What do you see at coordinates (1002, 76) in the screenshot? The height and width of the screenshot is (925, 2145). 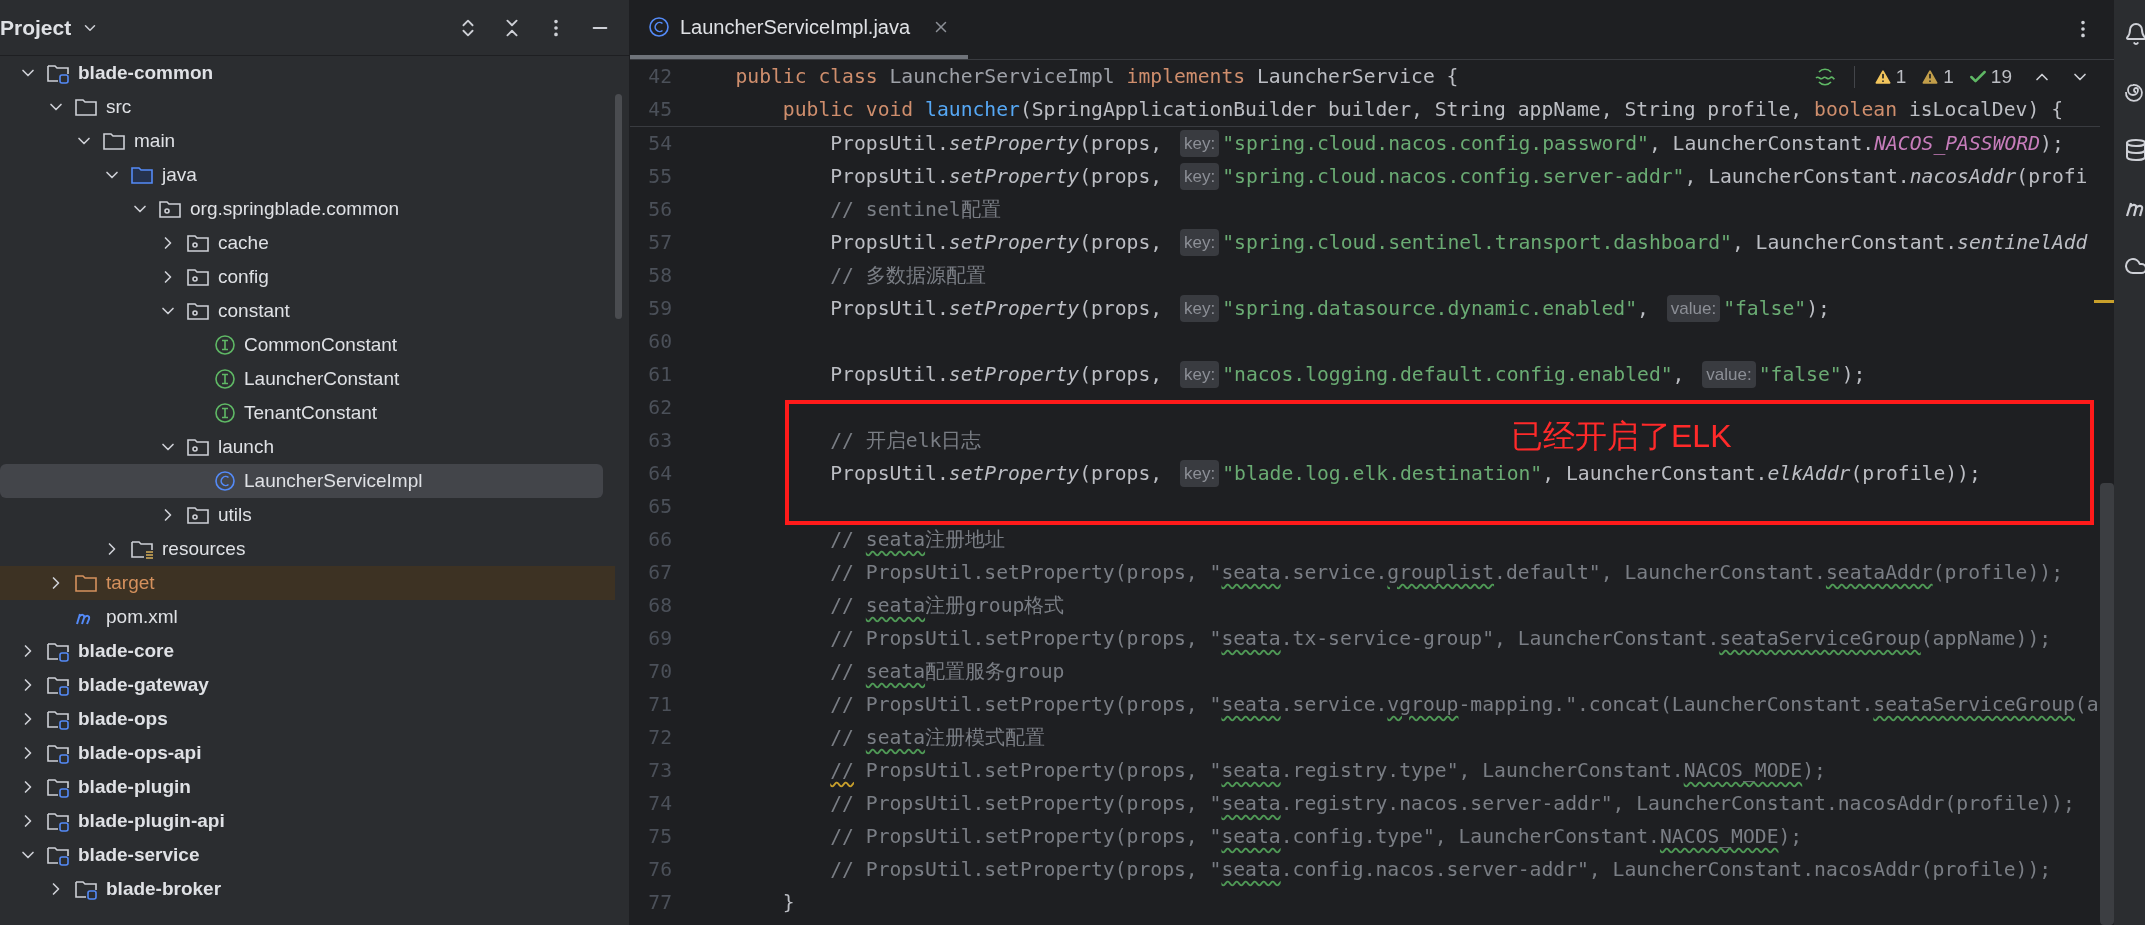 I see `code-token: LauncherServiceImpl` at bounding box center [1002, 76].